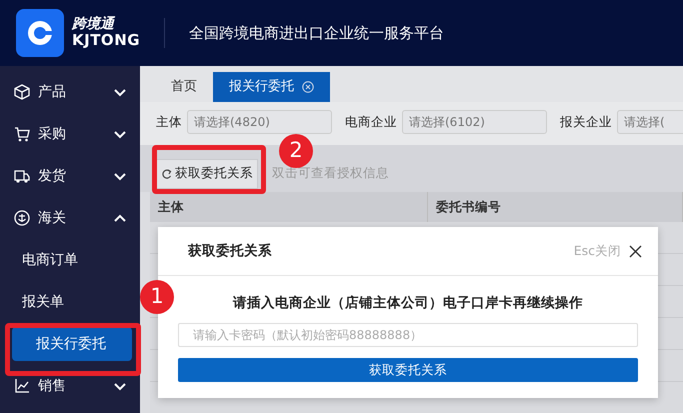  What do you see at coordinates (166, 173) in the screenshot?
I see `refresh-icon` at bounding box center [166, 173].